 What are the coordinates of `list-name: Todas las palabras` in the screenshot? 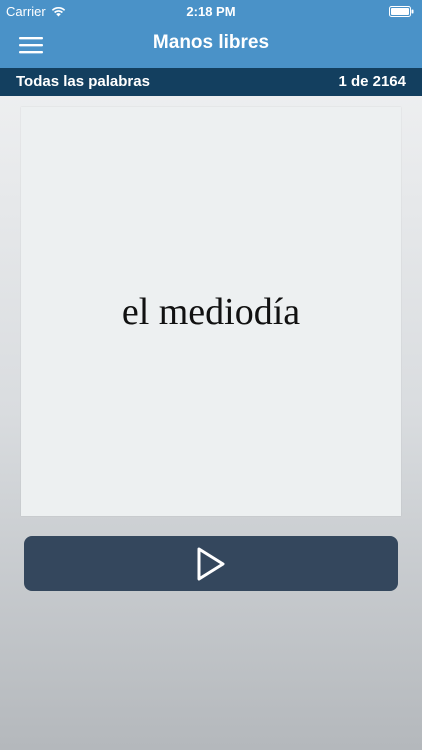 It's located at (83, 81).